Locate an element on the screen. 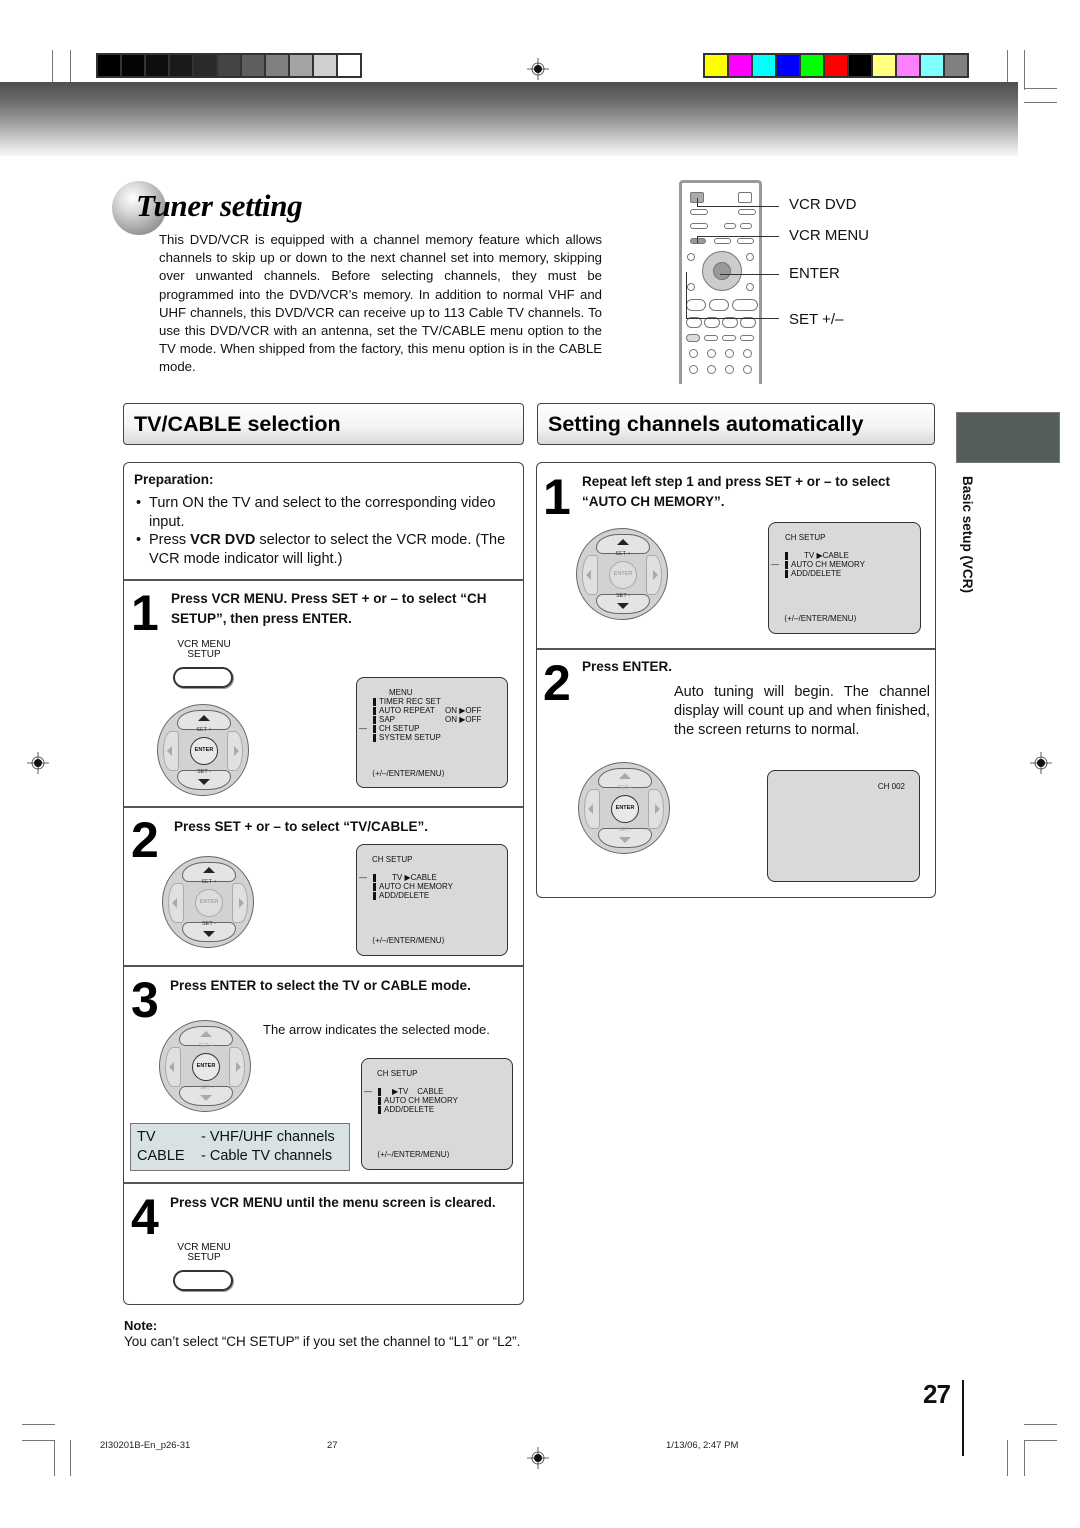 Image resolution: width=1080 pixels, height=1528 pixels. button-caption: VCR MENU SETUP is located at coordinates (204, 1252).